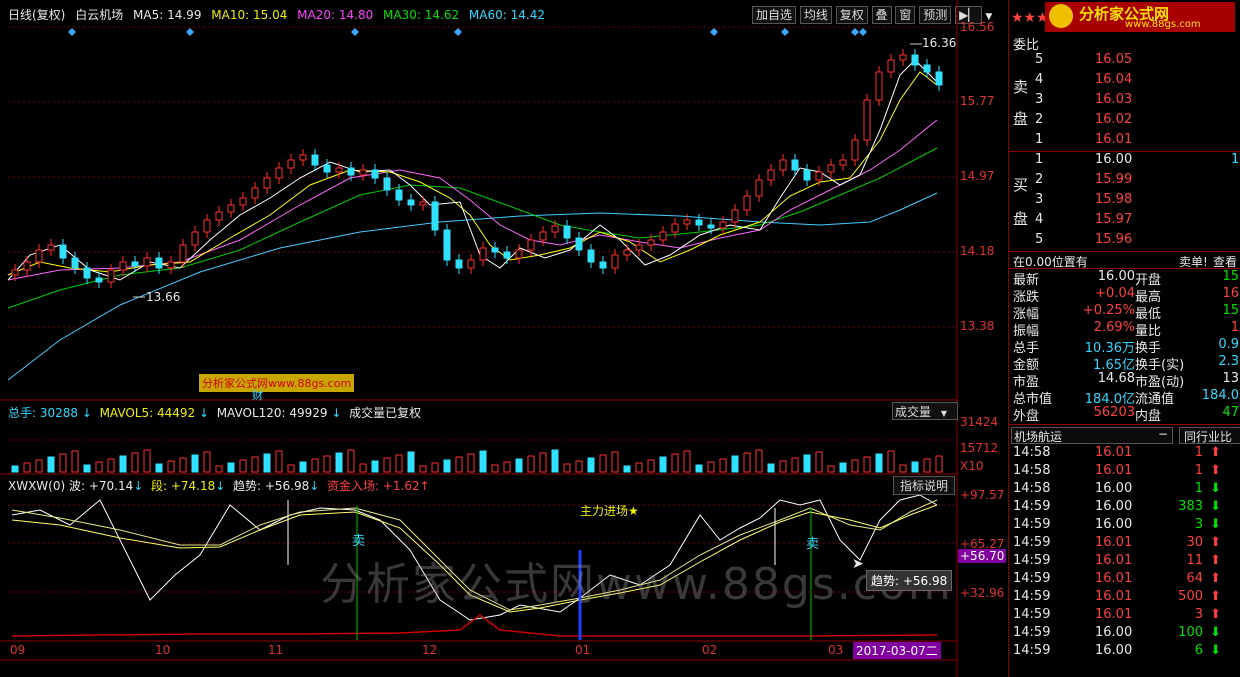 Image resolution: width=1240 pixels, height=677 pixels. I want to click on bid-row: 1 16.00 1, so click(1124, 162).